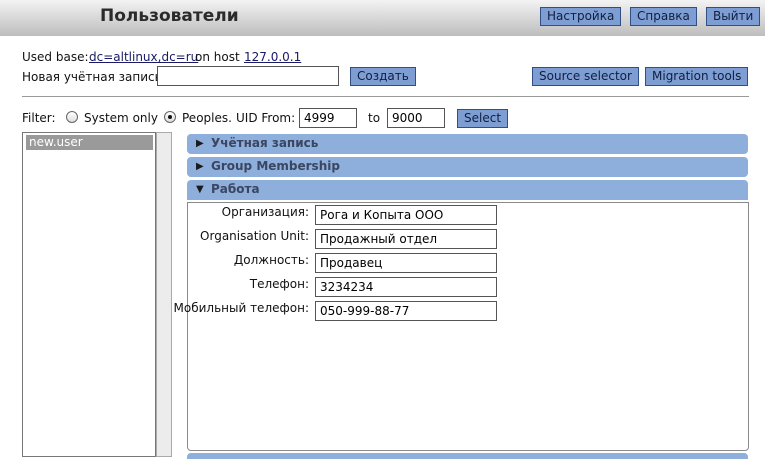 This screenshot has width=765, height=459. What do you see at coordinates (94, 77) in the screenshot?
I see `new-account-label: Новая учётная запись:` at bounding box center [94, 77].